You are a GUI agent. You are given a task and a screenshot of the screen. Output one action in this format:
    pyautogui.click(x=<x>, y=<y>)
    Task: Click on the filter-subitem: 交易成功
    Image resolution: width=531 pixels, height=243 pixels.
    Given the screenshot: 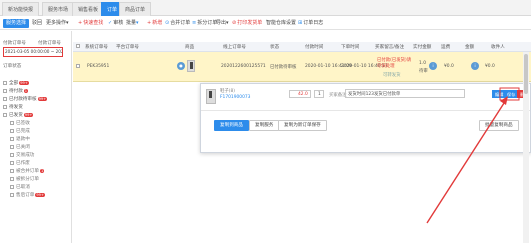 What is the action you would take?
    pyautogui.click(x=22, y=156)
    